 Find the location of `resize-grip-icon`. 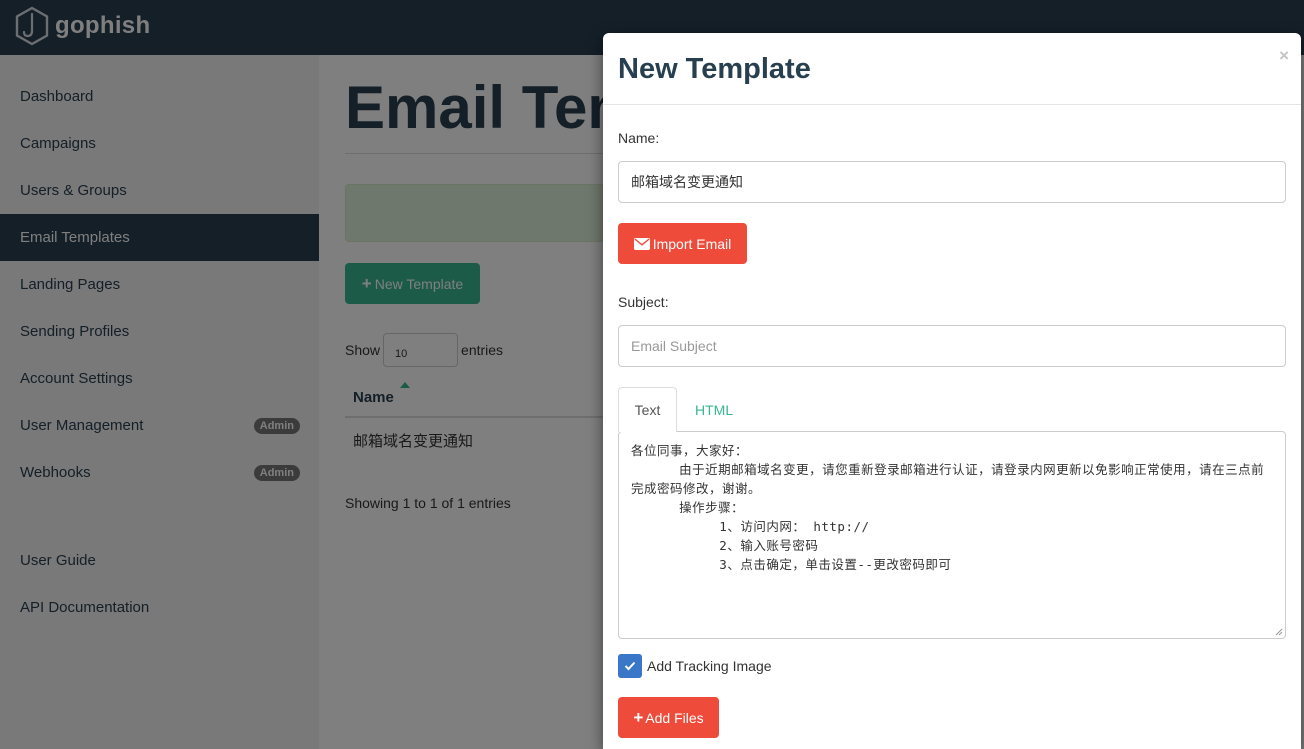

resize-grip-icon is located at coordinates (1279, 632).